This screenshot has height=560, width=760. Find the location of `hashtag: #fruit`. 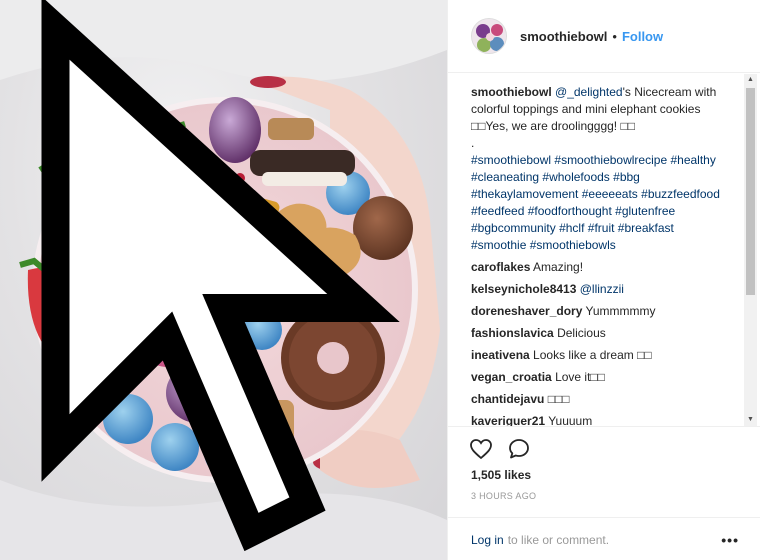

hashtag: #fruit is located at coordinates (601, 228).